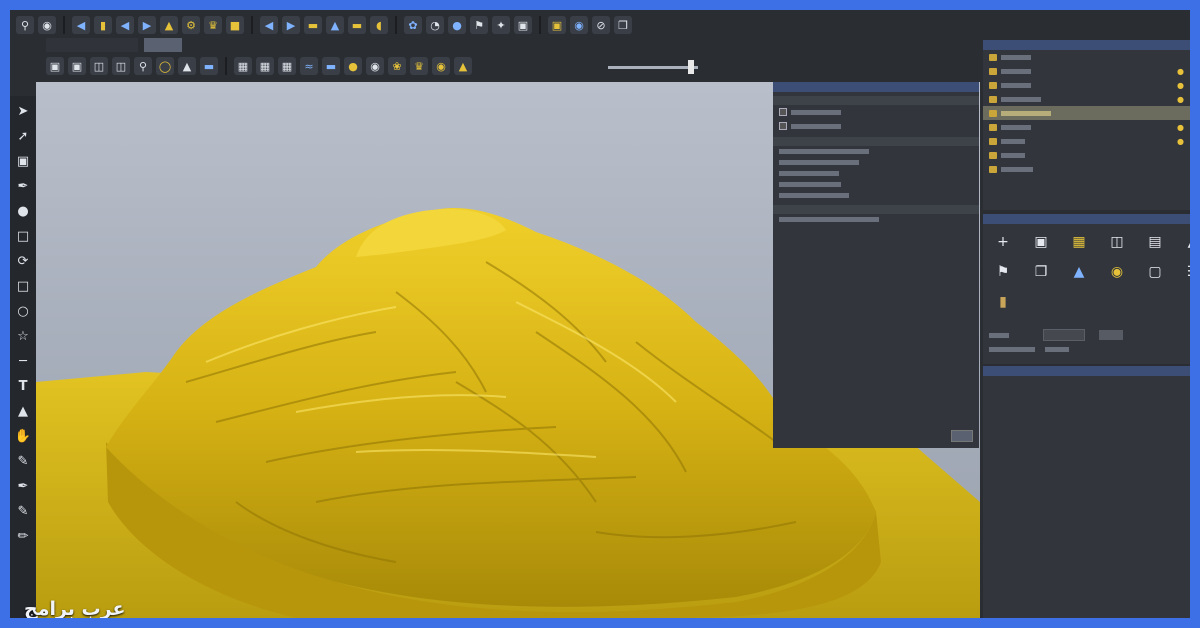 The width and height of the screenshot is (1200, 628). Describe the element at coordinates (23, 161) in the screenshot. I see `transform-icon: ▣` at that location.